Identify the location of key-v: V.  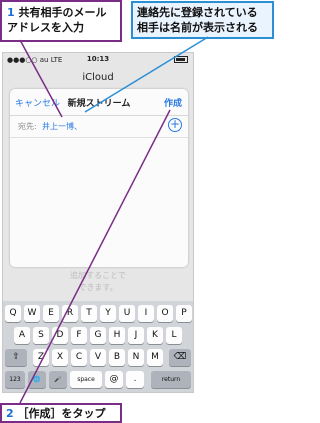
(98, 357).